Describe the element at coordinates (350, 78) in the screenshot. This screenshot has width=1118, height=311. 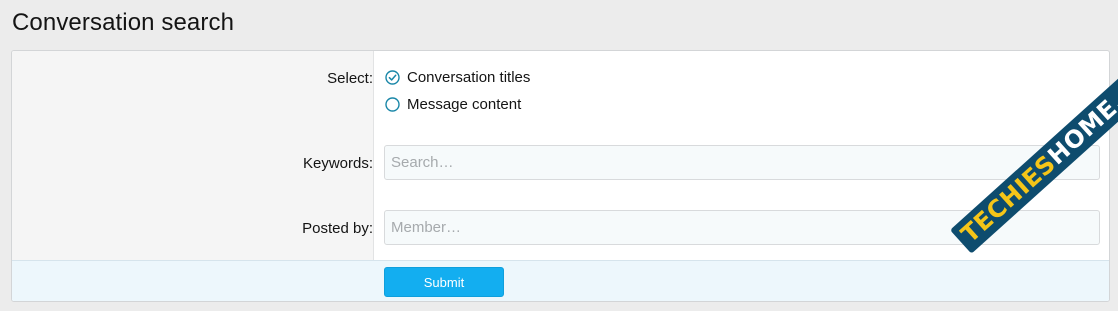
I see `select-label: Select:` at that location.